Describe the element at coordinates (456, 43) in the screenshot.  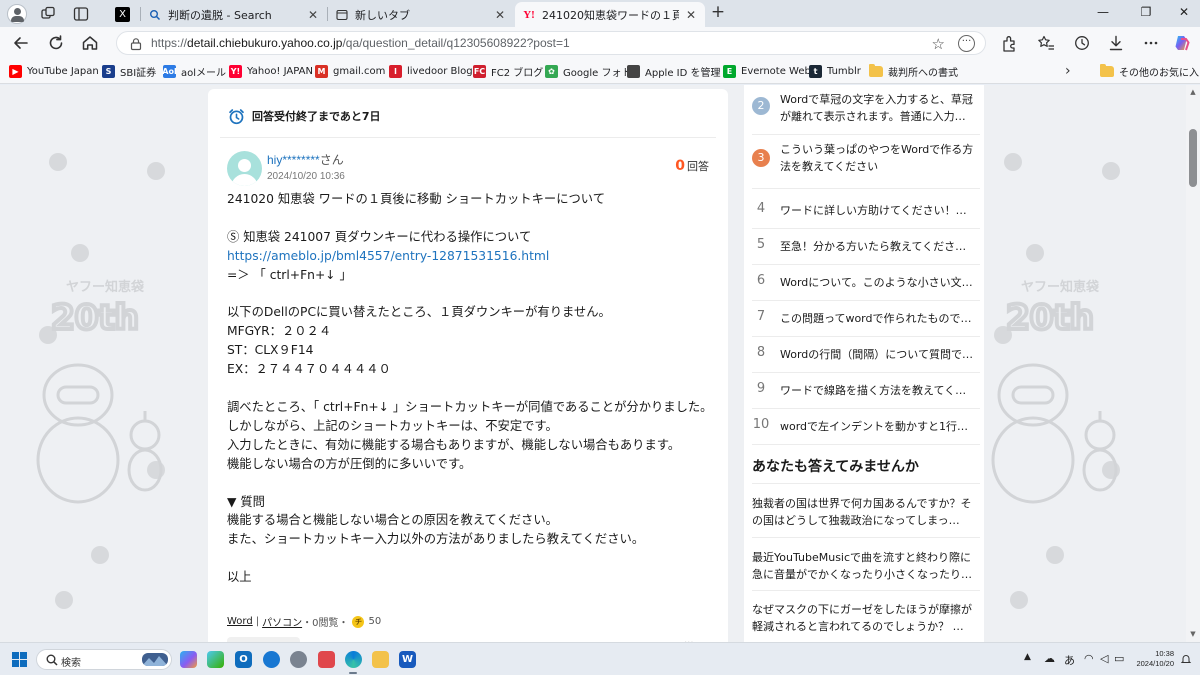
I see `url-path: /qa/question_detail/q12305608922?post=1` at that location.